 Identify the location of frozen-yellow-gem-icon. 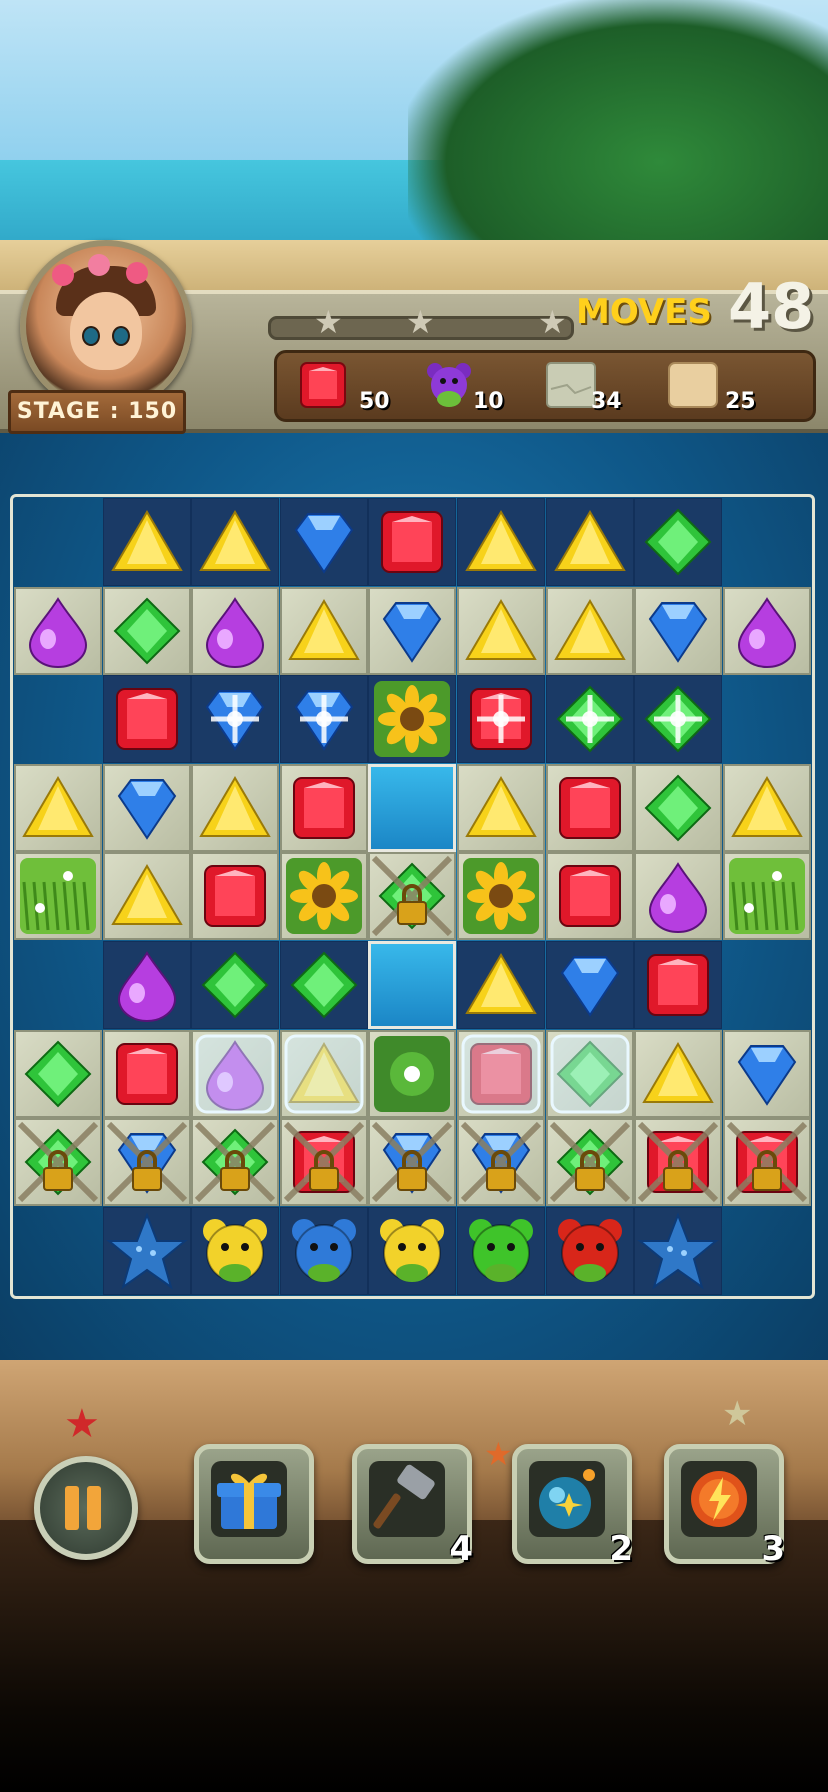
(324, 1074).